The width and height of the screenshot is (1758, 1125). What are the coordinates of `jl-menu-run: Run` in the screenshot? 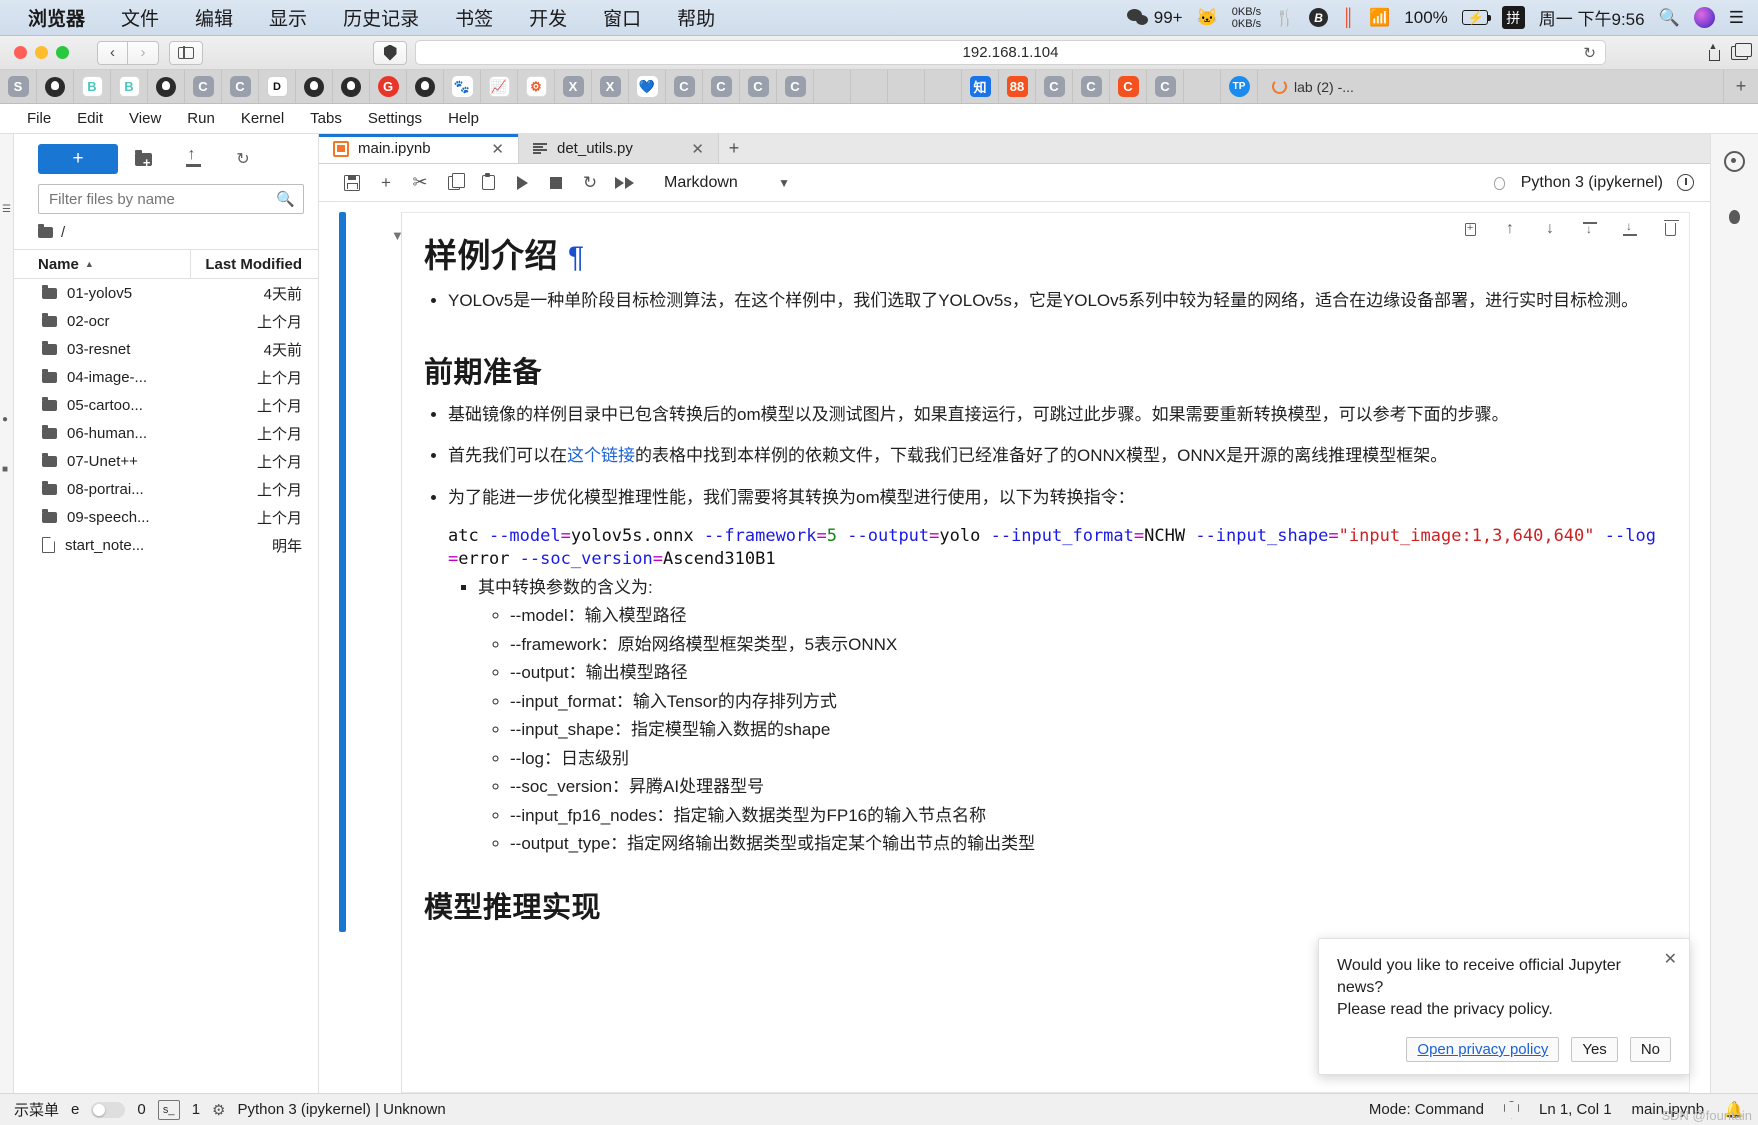 It's located at (201, 118).